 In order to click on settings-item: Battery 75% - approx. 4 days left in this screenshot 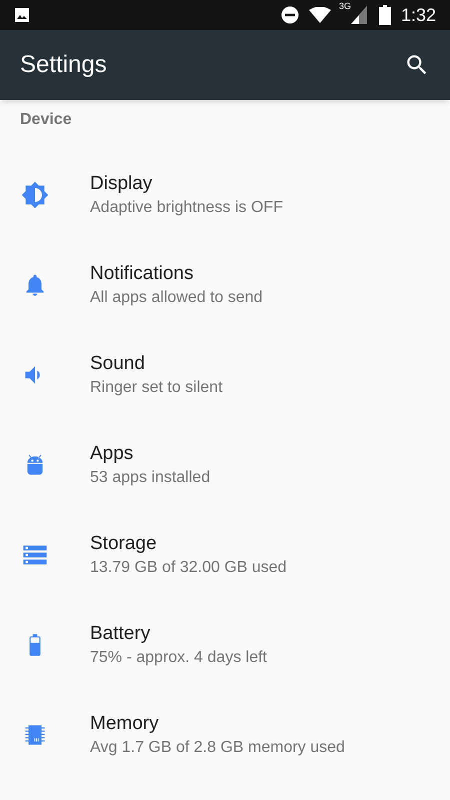, I will do `click(225, 645)`.